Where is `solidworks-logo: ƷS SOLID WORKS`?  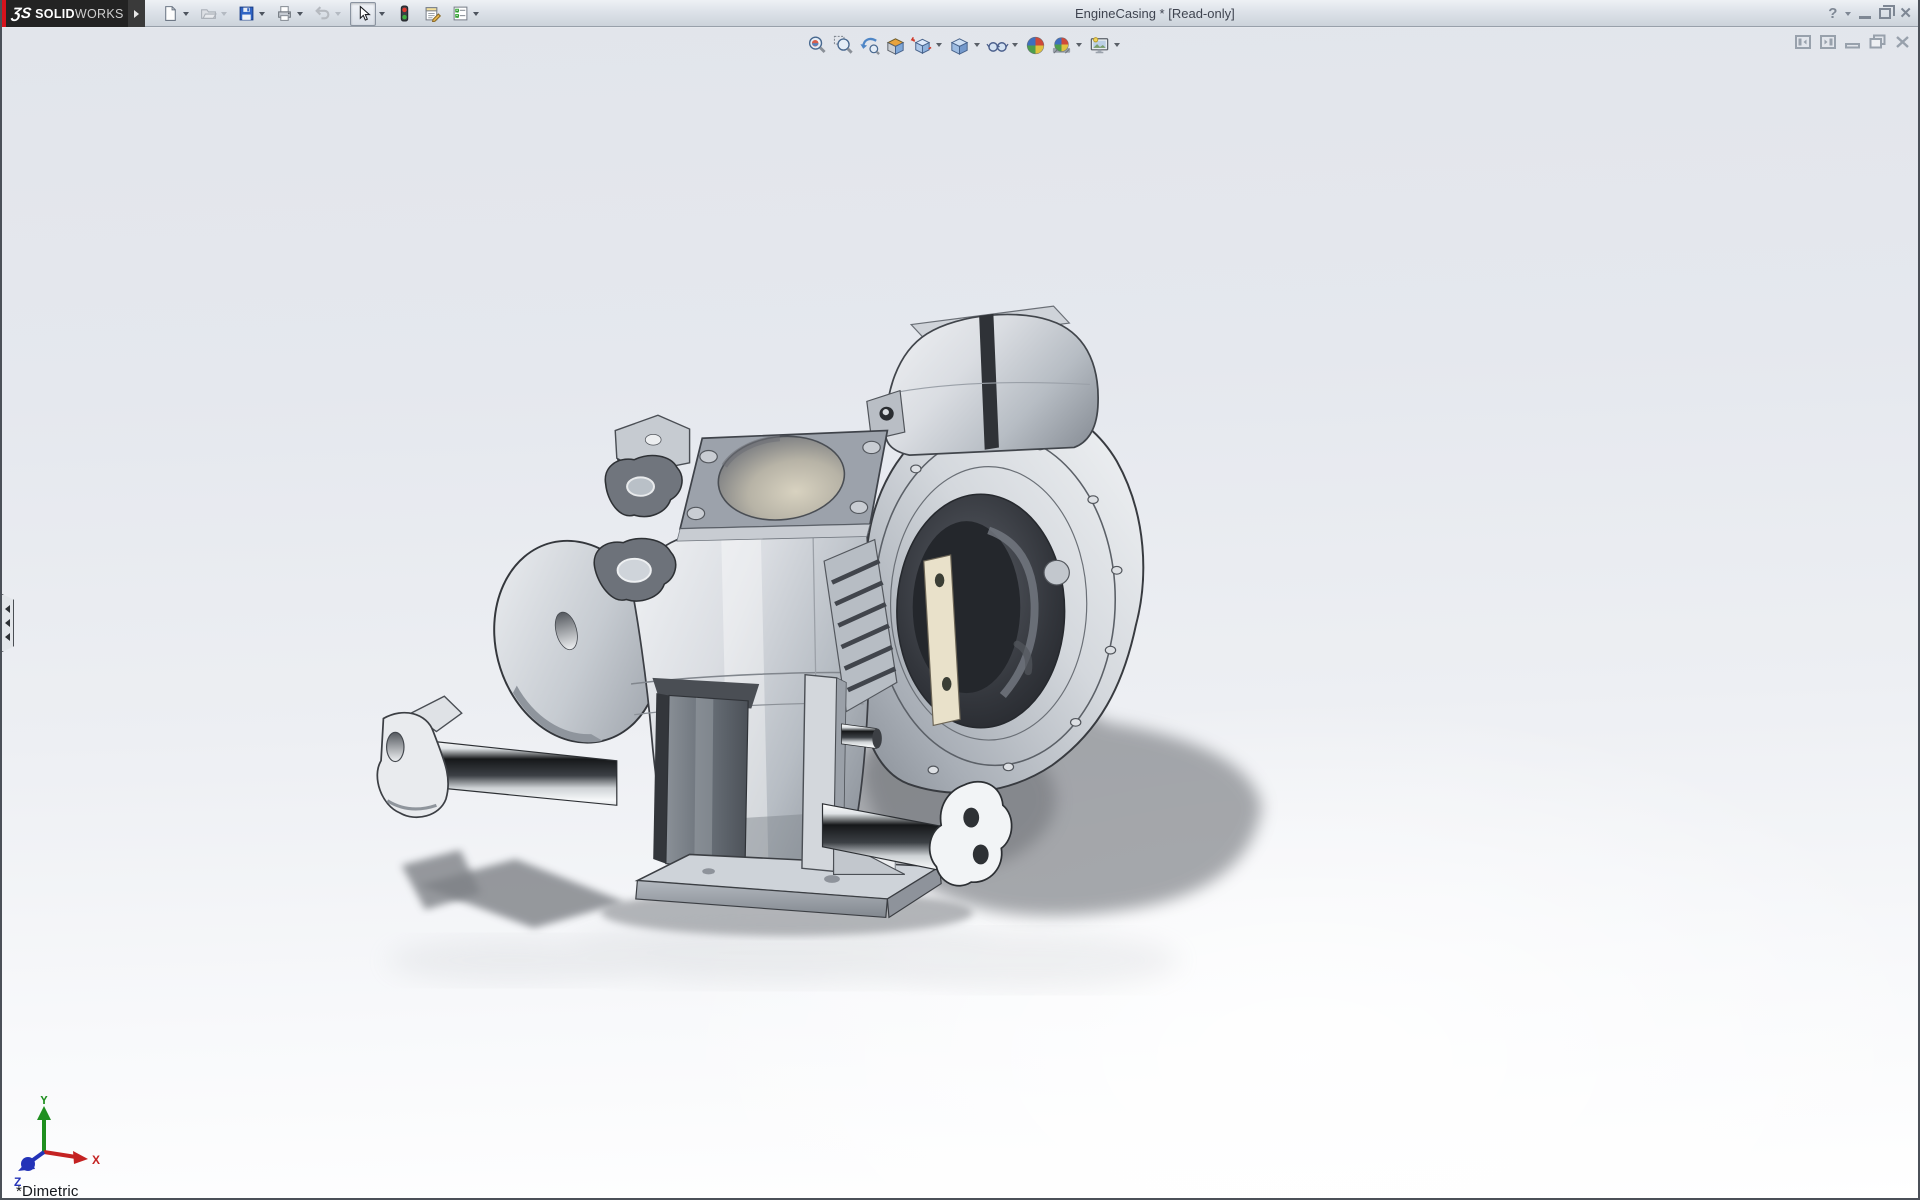
solidworks-logo: ƷS SOLID WORKS is located at coordinates (65, 13).